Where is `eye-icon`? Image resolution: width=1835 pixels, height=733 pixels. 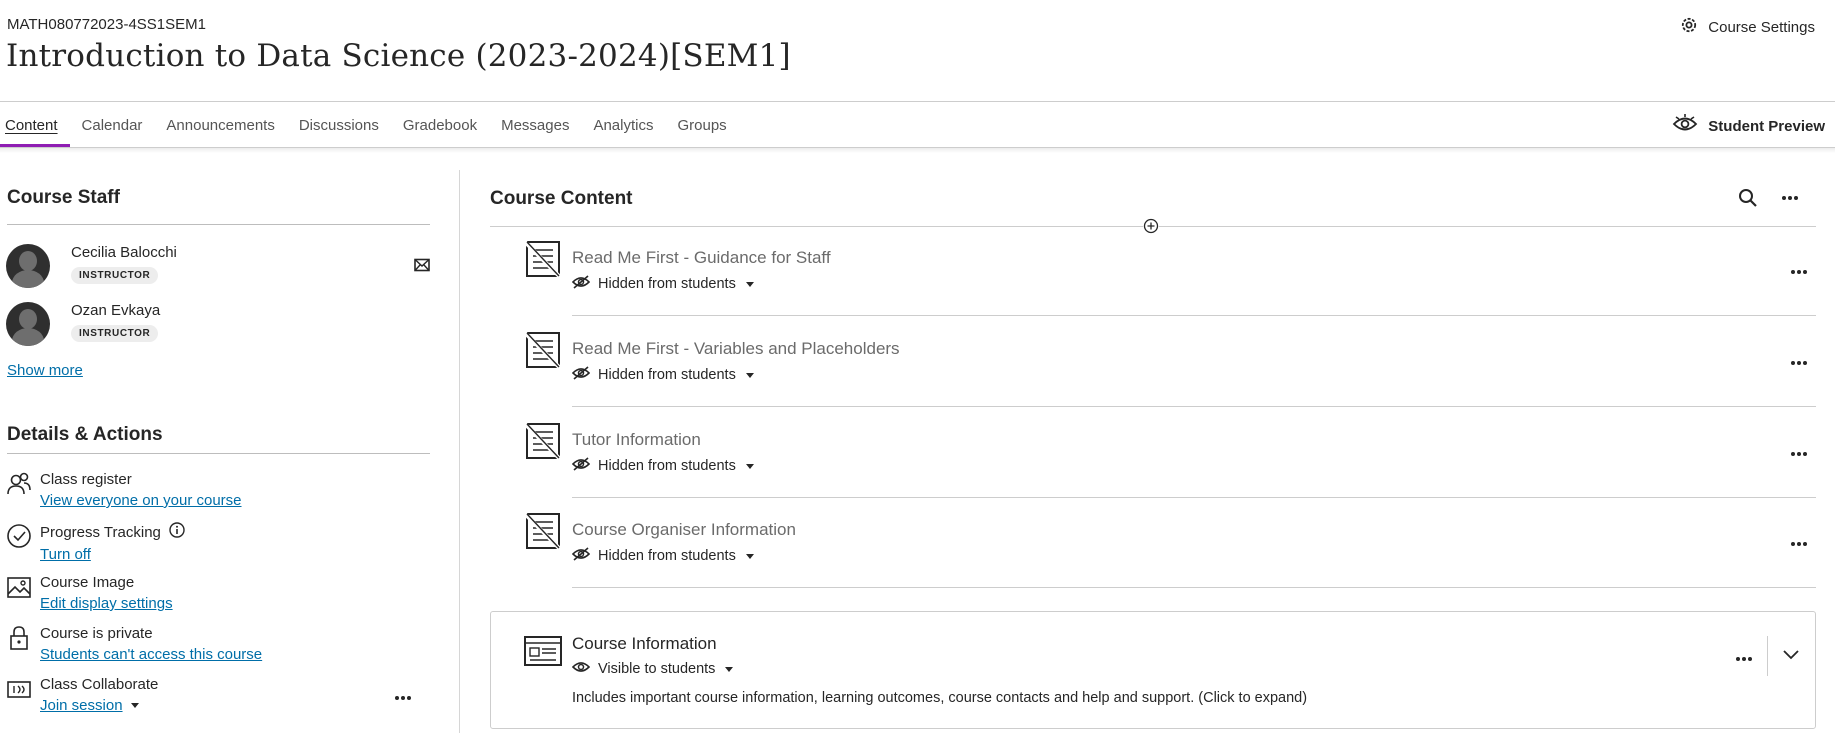
eye-icon is located at coordinates (581, 669).